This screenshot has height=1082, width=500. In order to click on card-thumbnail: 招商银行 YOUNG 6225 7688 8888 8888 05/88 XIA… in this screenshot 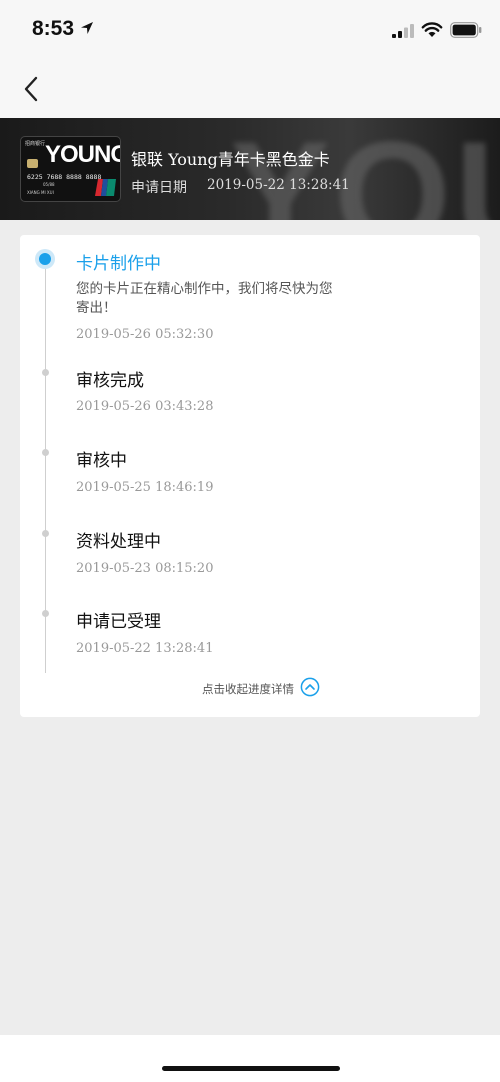, I will do `click(70, 169)`.